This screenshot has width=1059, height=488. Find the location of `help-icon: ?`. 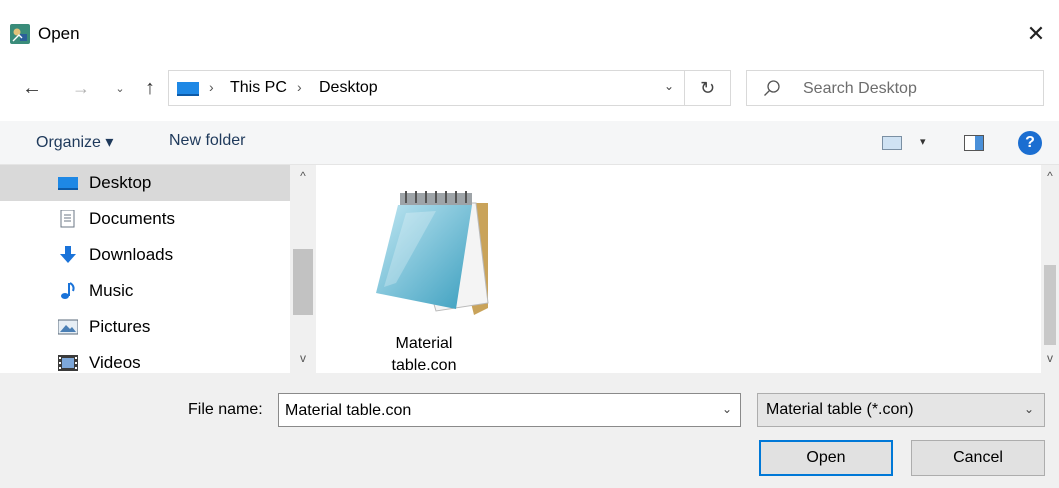

help-icon: ? is located at coordinates (1030, 143).